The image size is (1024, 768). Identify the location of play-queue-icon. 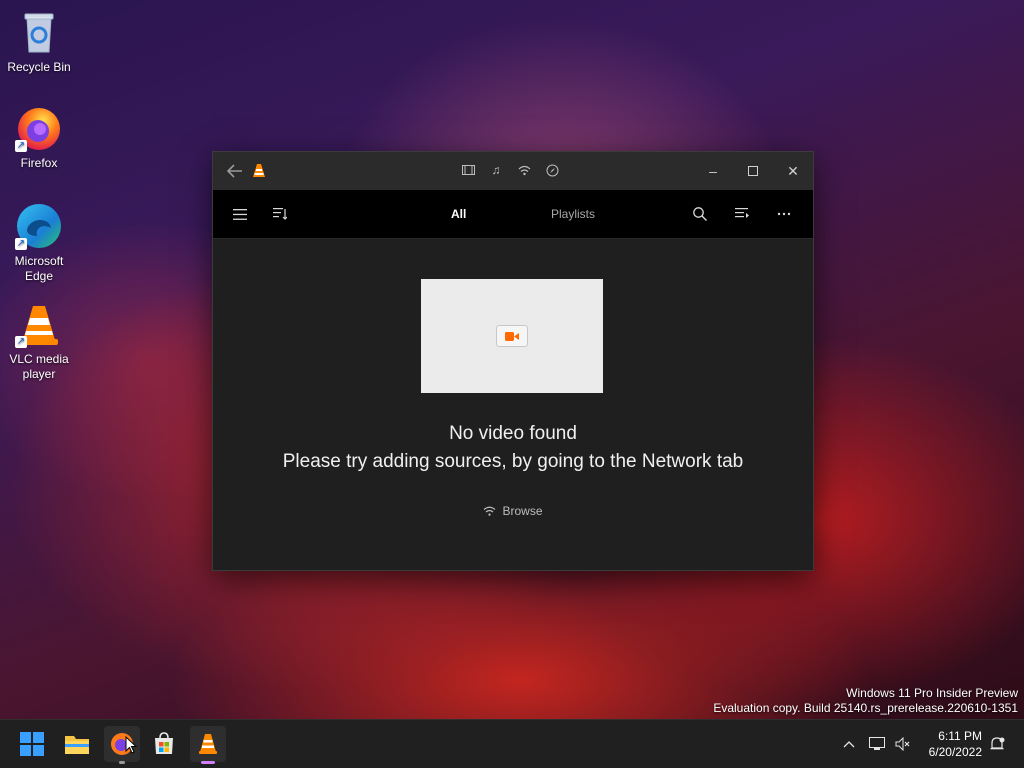
(742, 214).